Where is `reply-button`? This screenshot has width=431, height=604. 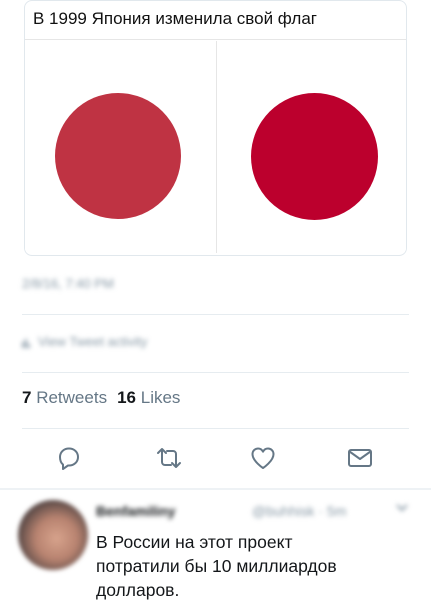
reply-button is located at coordinates (69, 458).